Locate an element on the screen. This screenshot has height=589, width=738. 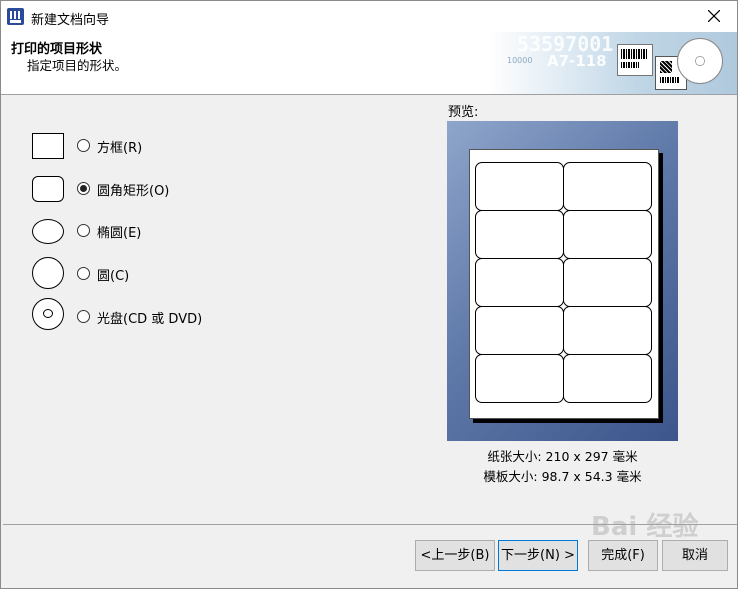
disc-shape-icon is located at coordinates (48, 314).